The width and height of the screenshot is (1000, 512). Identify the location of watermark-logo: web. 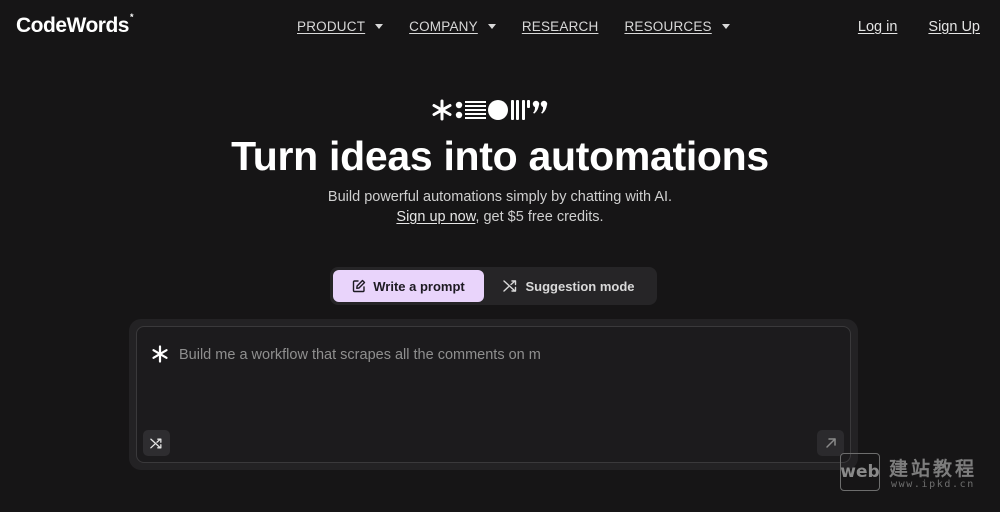
(860, 472).